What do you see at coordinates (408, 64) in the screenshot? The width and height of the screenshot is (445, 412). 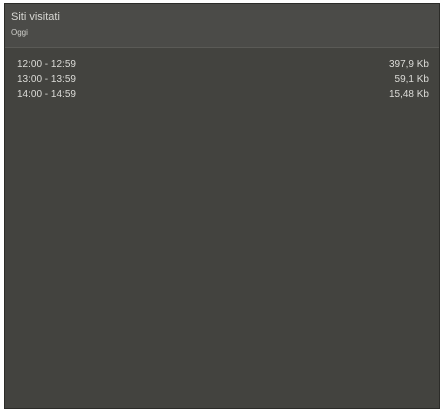 I see `traffic-size-value: 397,9 Kb` at bounding box center [408, 64].